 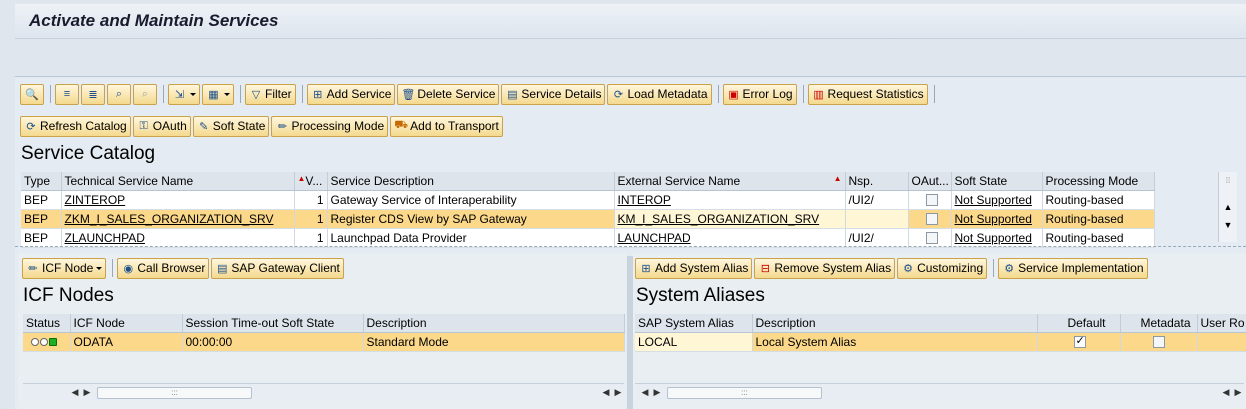 I want to click on column-header-icf-node: ICF Node, so click(x=126, y=323).